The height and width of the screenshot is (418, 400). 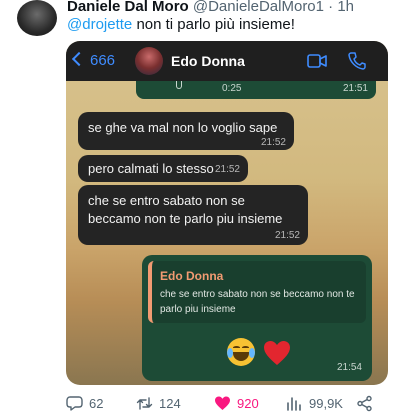 What do you see at coordinates (345, 7) in the screenshot?
I see `tweet-time: 1h` at bounding box center [345, 7].